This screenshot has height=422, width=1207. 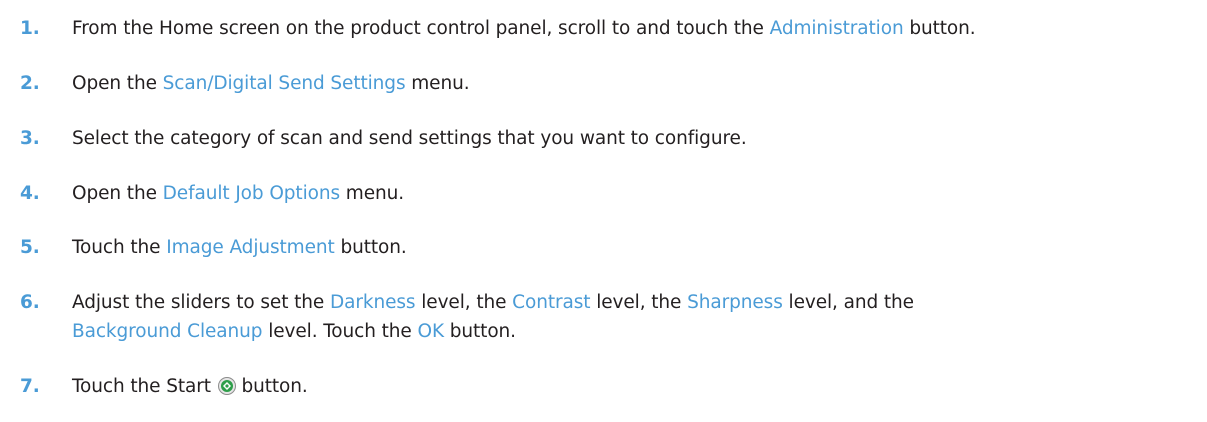 I want to click on ui-term-link: Contrast, so click(x=551, y=302).